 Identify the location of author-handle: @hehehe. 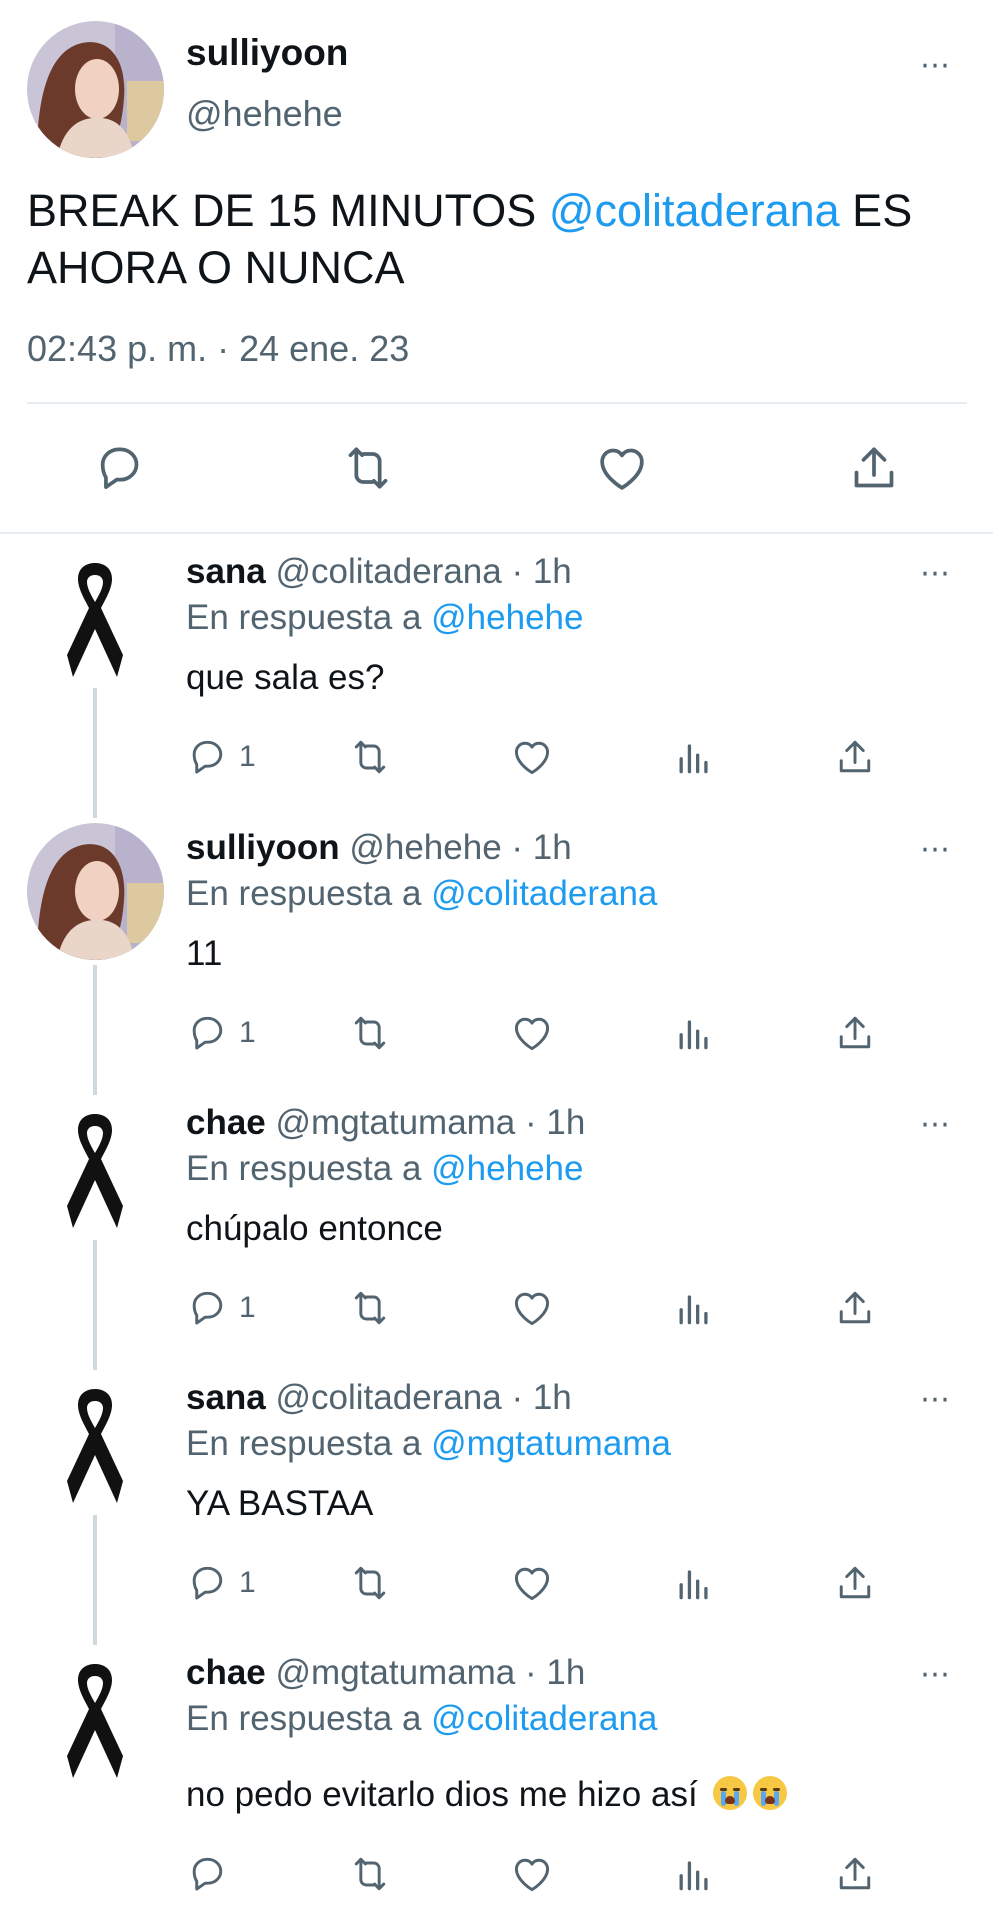
(264, 114).